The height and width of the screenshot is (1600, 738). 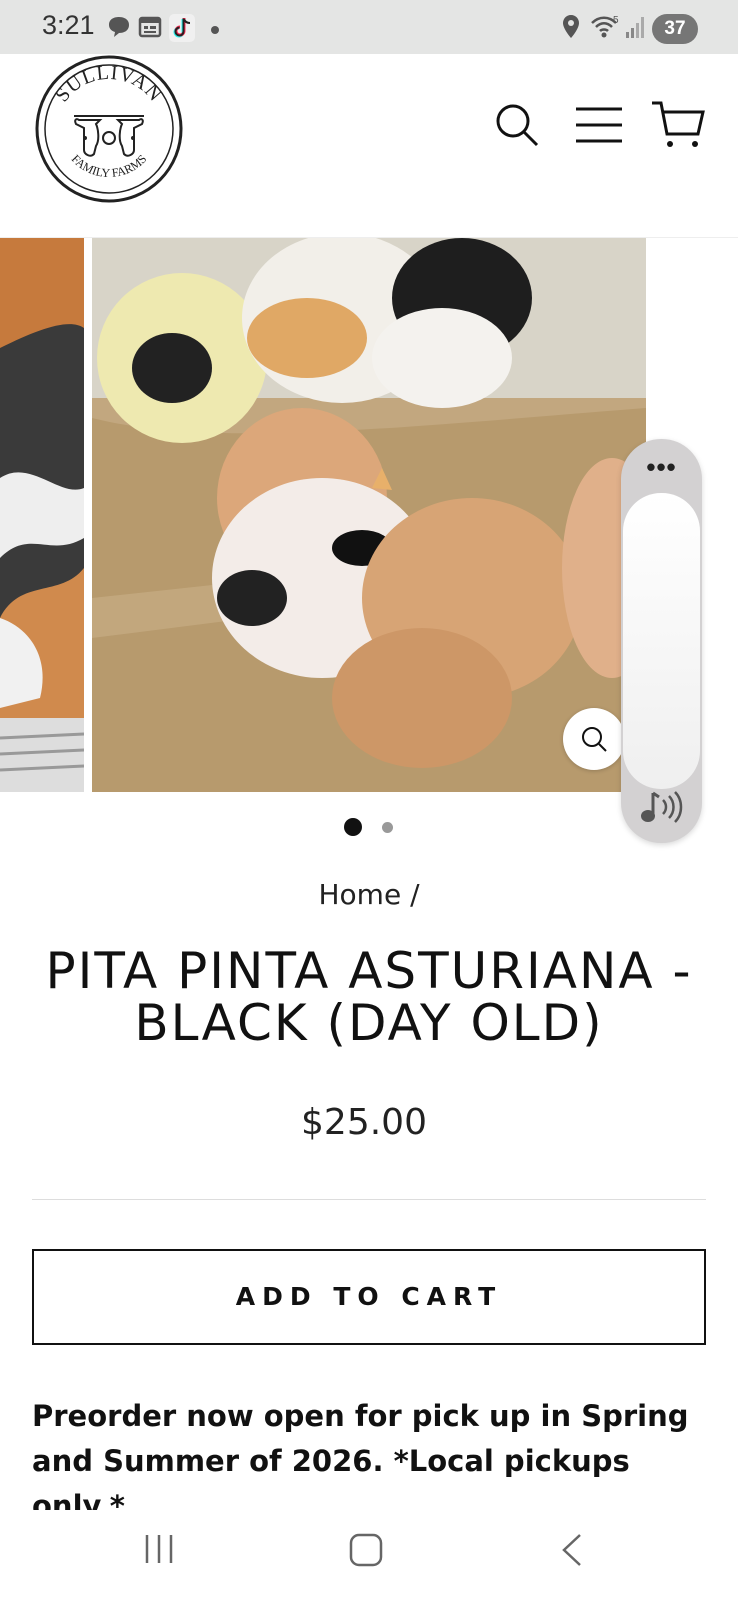 What do you see at coordinates (387, 827) in the screenshot?
I see `pagination-dot` at bounding box center [387, 827].